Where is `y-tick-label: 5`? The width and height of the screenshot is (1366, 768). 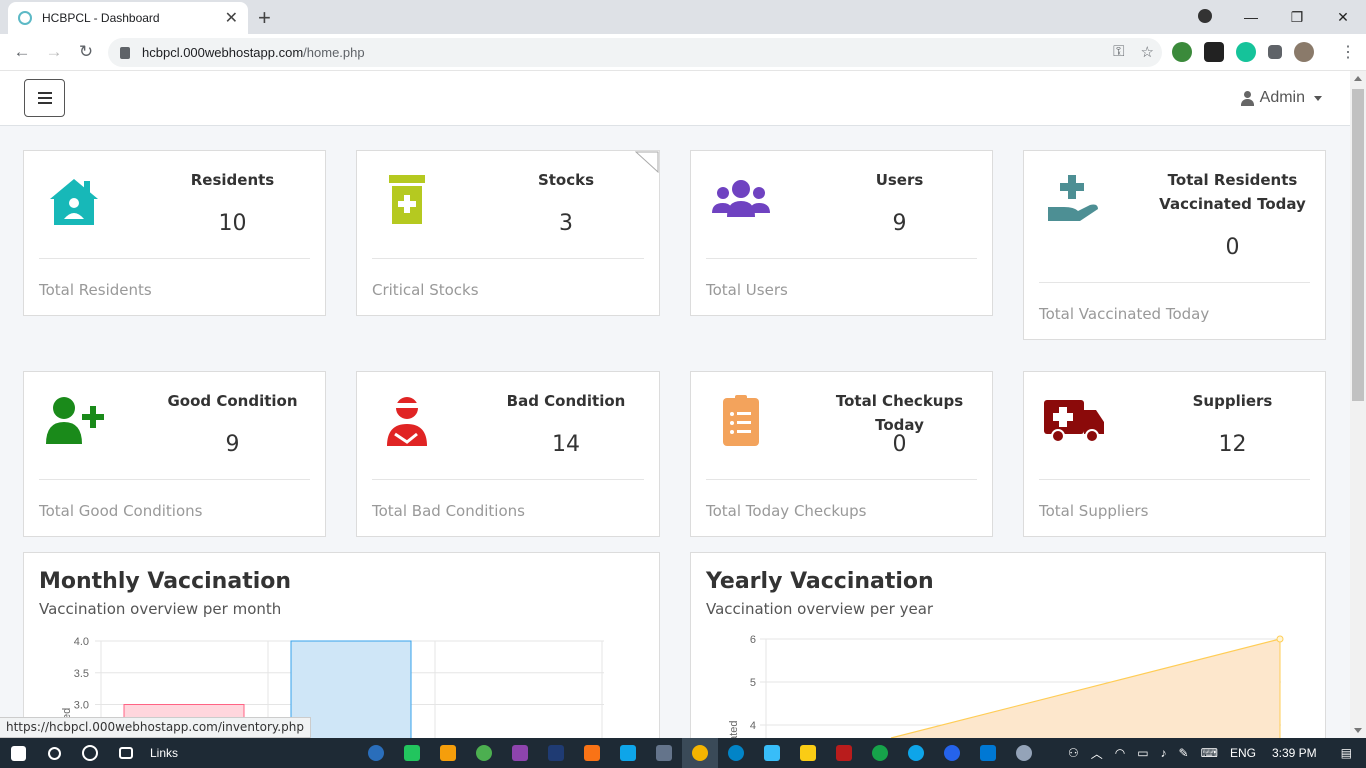 y-tick-label: 5 is located at coordinates (753, 683).